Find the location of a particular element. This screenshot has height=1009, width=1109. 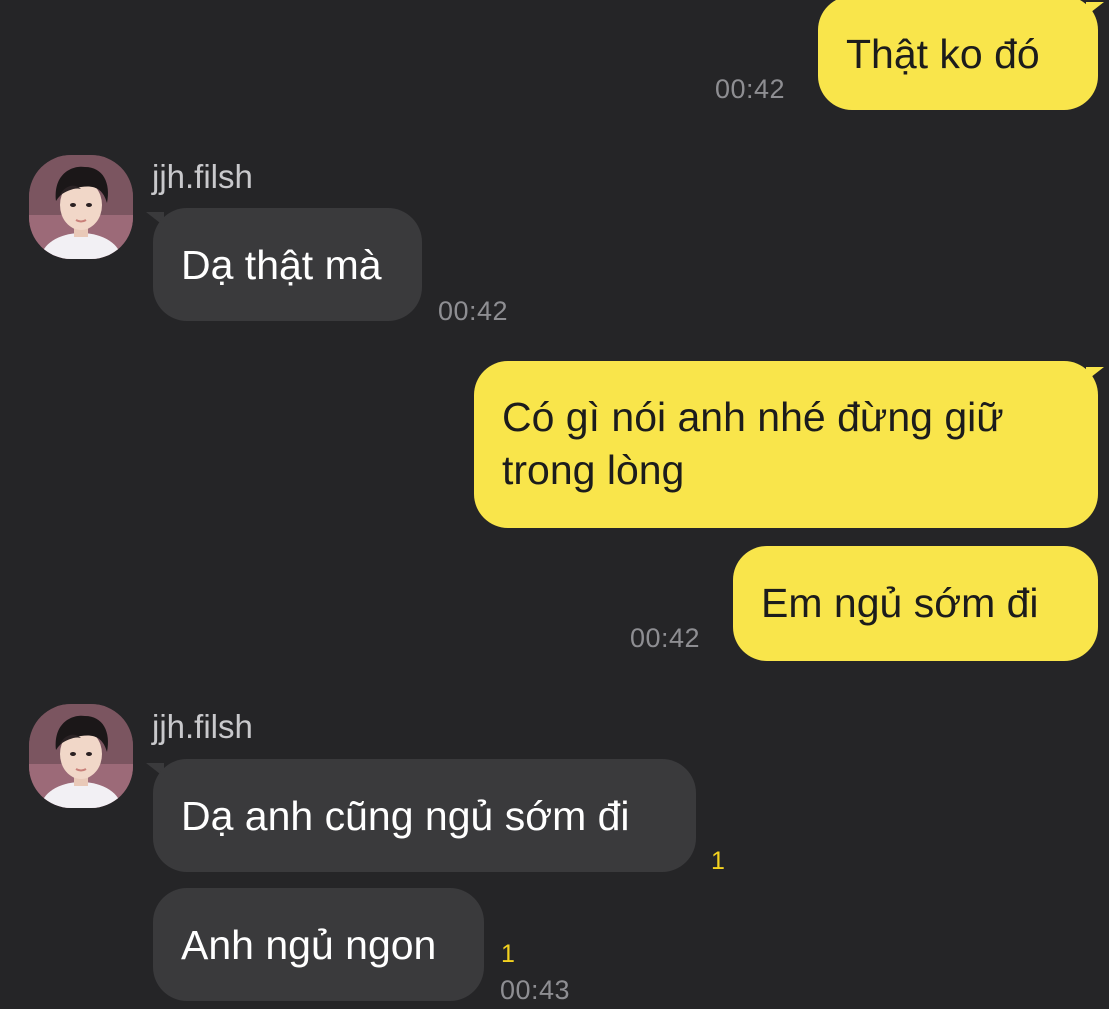

outgoing-message-bubble: Em ngủ sớm đi is located at coordinates (915, 603).